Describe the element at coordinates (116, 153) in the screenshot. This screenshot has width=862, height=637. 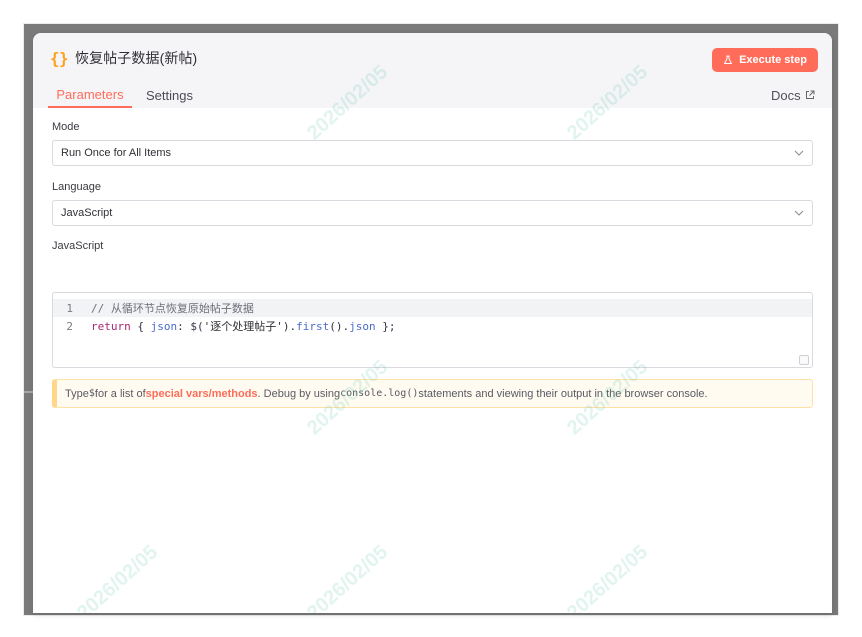
I see `mode-value: Run Once for All Items` at that location.